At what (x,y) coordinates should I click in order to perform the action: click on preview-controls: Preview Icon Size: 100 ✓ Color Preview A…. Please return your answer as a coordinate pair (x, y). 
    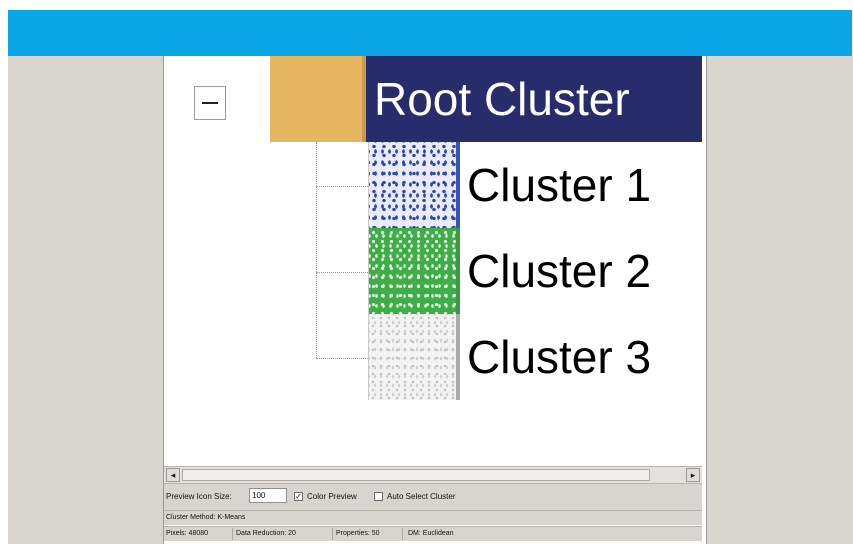
    Looking at the image, I should click on (433, 497).